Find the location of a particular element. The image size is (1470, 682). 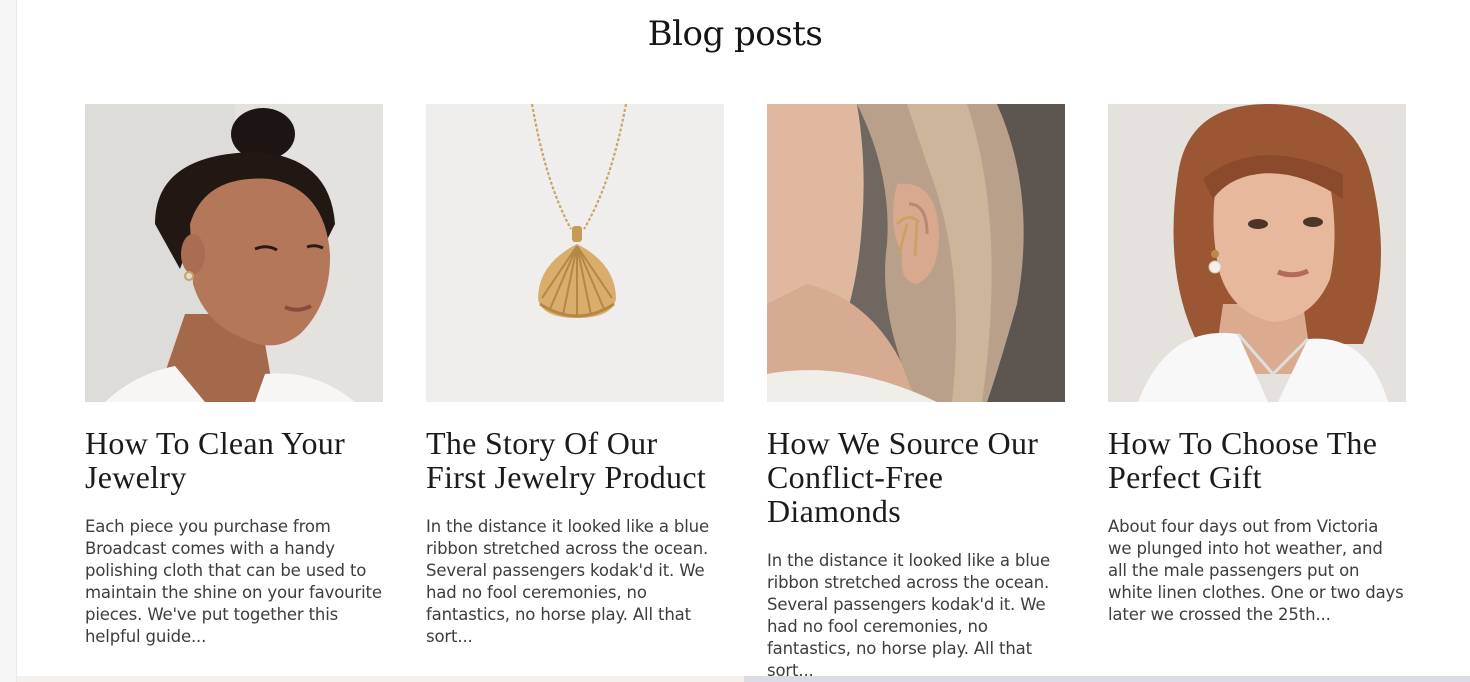

blog-post-title: How We Source Our Conflict-Free Diamonds is located at coordinates (916, 477).